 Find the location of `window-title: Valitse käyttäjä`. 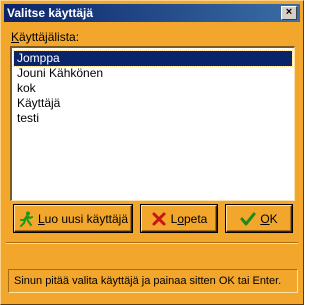

window-title: Valitse käyttäjä is located at coordinates (50, 13).